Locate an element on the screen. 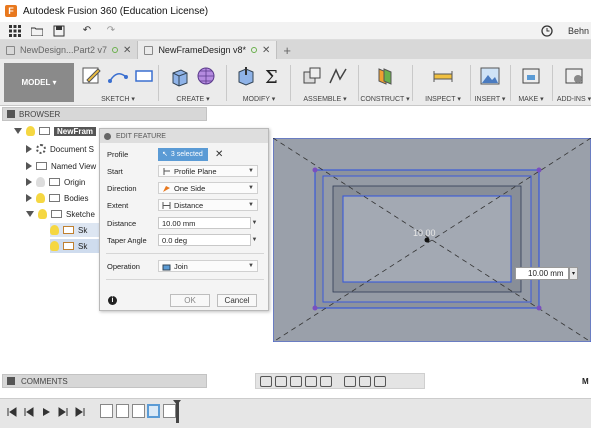  look-at-icon is located at coordinates (281, 381).